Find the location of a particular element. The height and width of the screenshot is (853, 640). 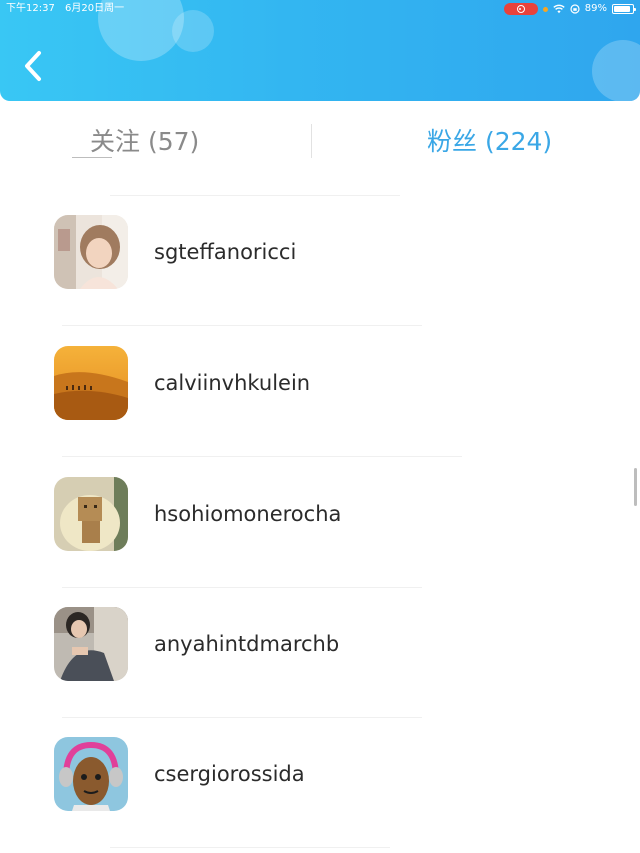

divider is located at coordinates (250, 847).